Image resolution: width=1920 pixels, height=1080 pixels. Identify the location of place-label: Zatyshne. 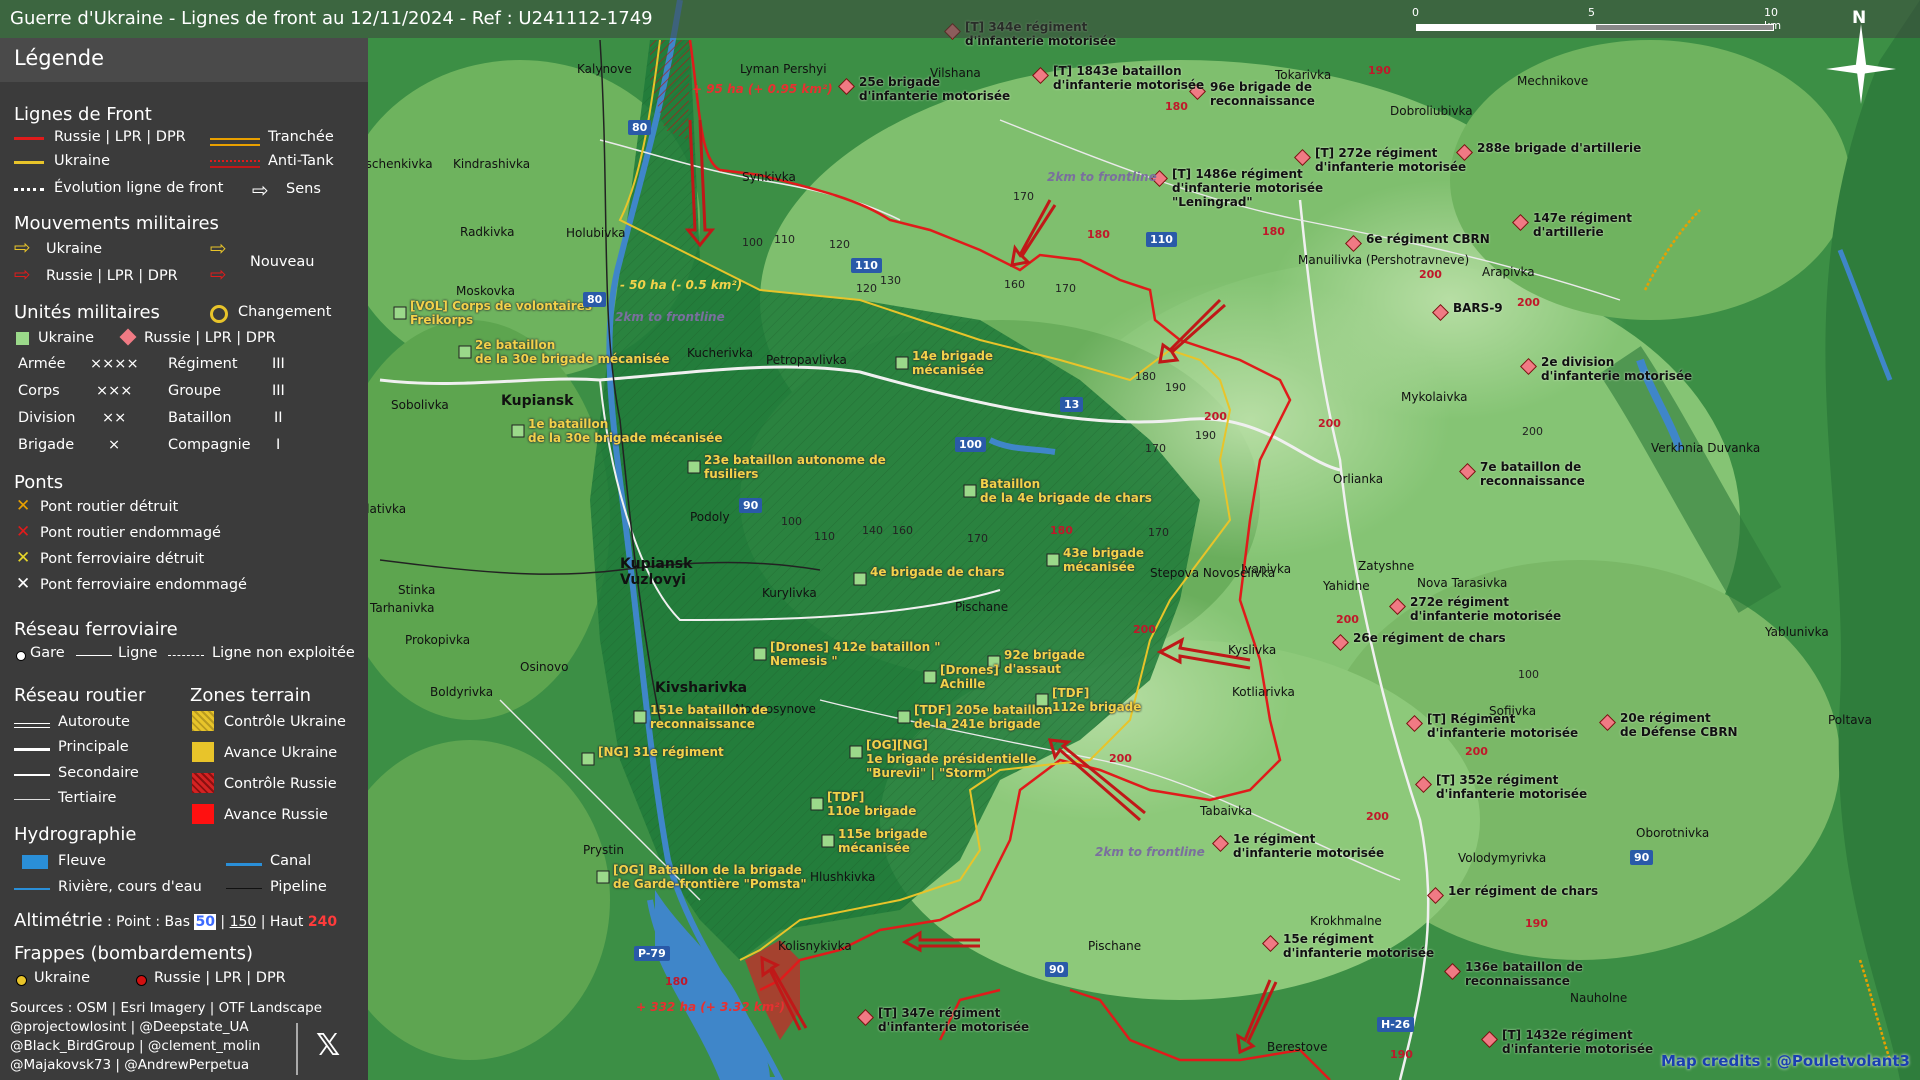
(1386, 566).